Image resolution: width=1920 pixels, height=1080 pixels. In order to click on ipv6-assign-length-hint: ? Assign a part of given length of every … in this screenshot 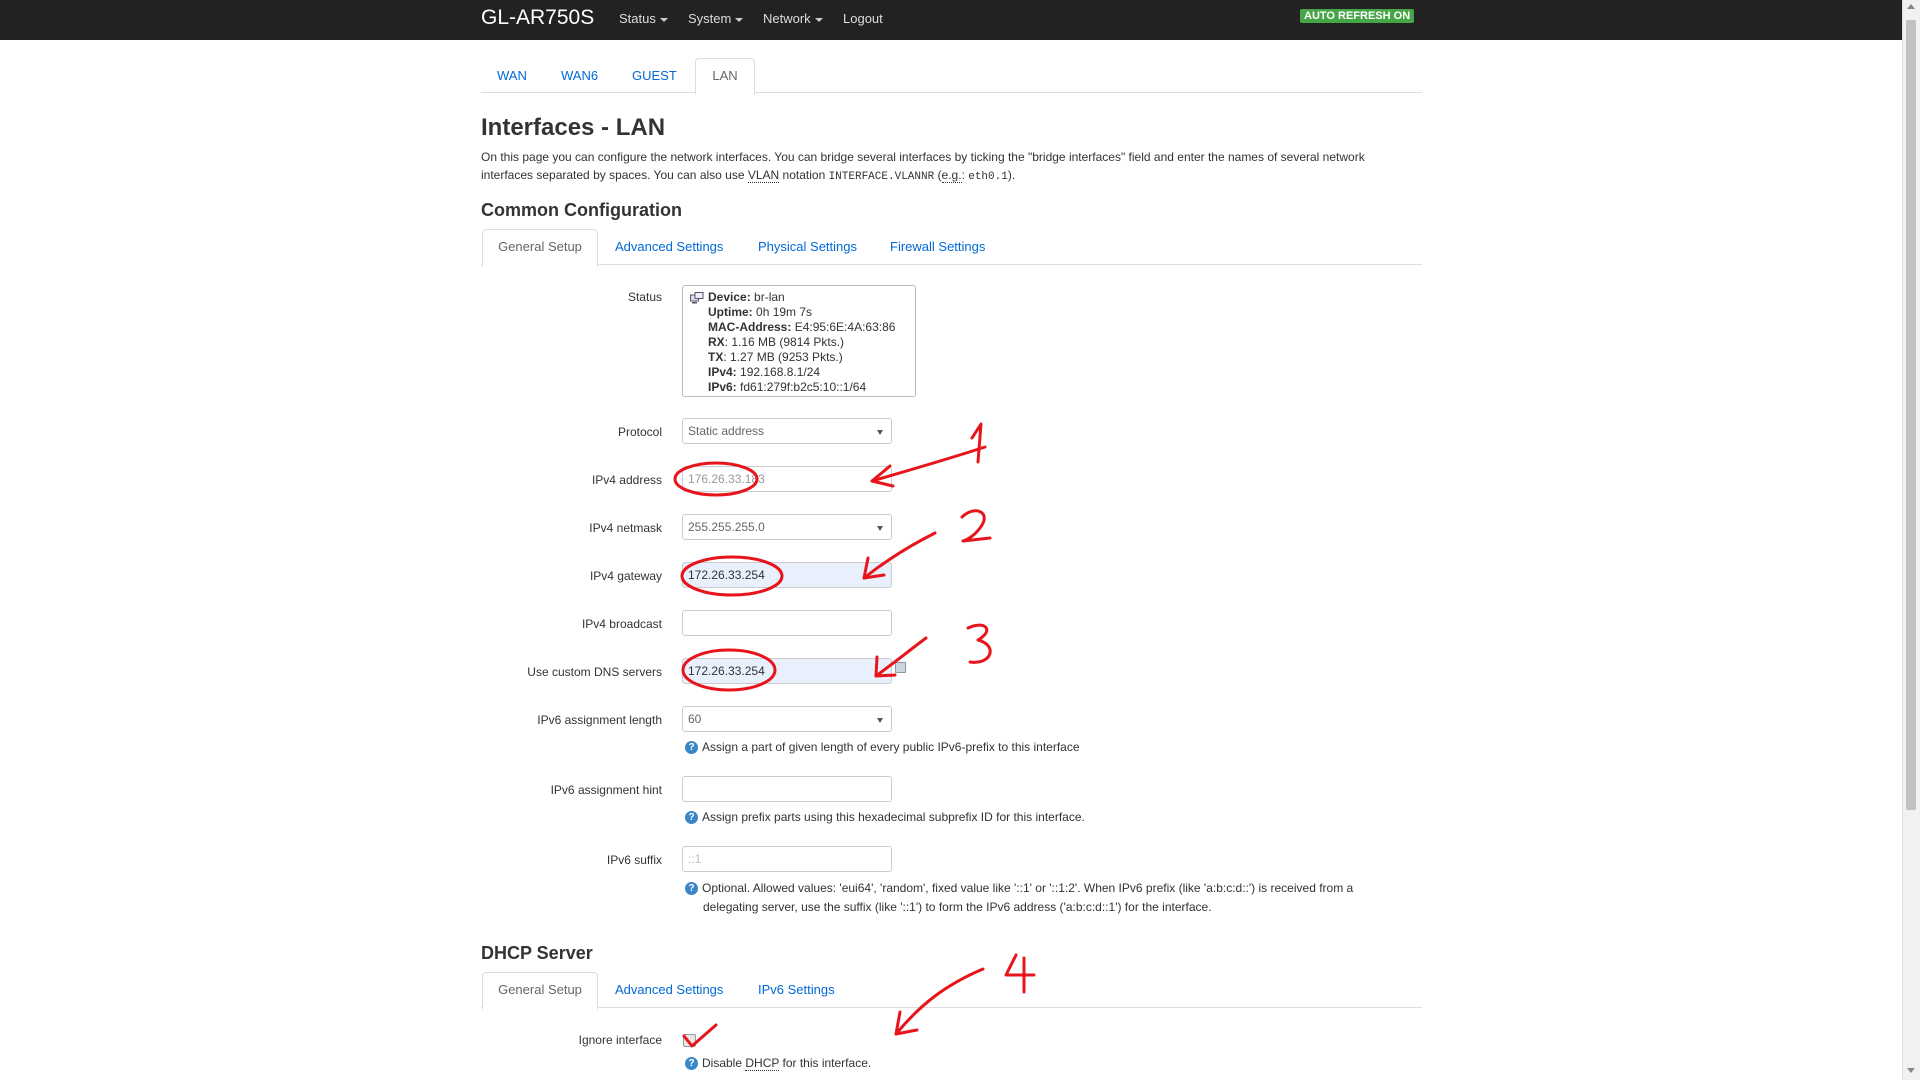, I will do `click(882, 747)`.